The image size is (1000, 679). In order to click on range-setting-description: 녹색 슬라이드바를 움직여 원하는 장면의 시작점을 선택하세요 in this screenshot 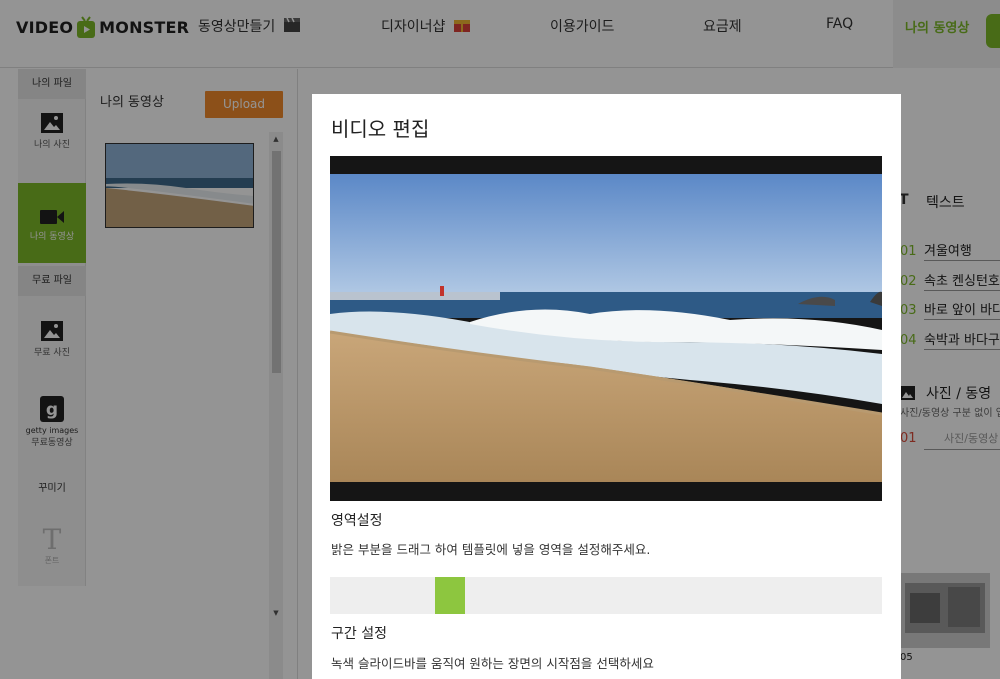, I will do `click(492, 663)`.